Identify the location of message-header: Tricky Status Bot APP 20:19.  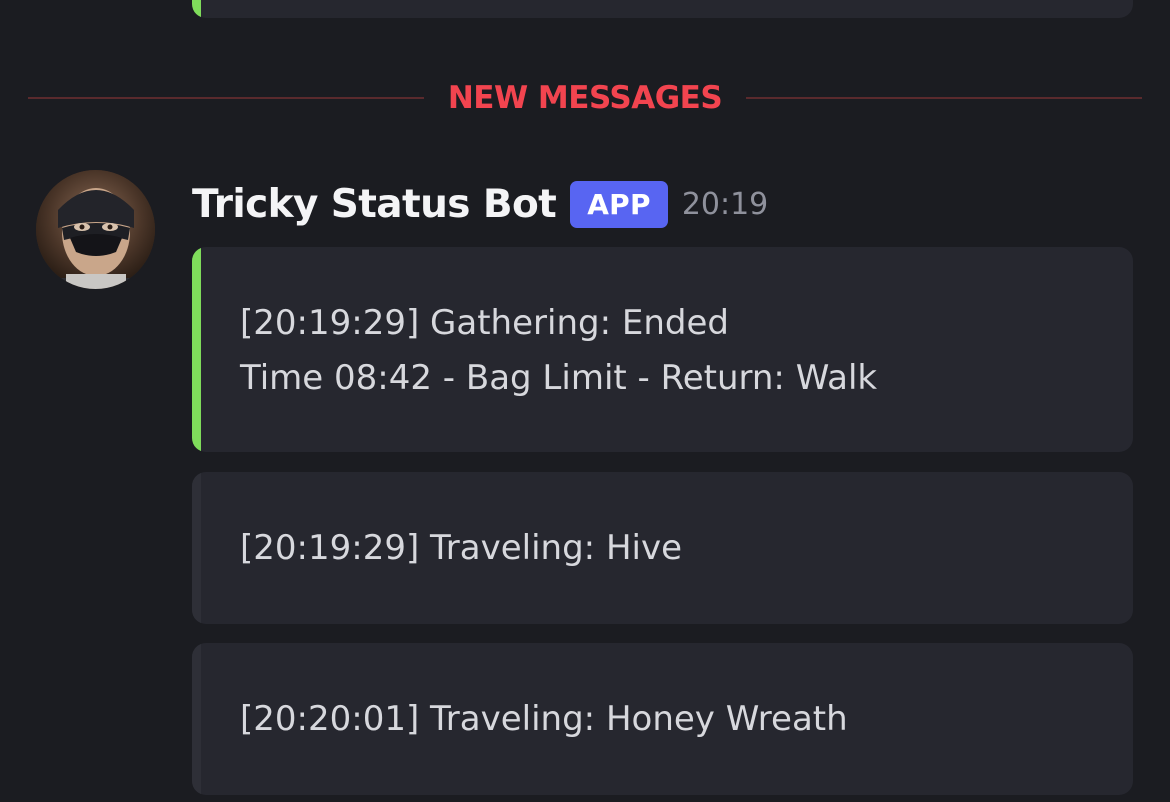
(480, 204).